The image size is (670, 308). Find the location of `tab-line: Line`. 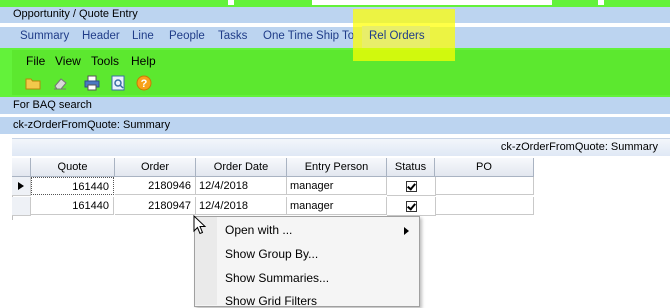

tab-line: Line is located at coordinates (143, 36).